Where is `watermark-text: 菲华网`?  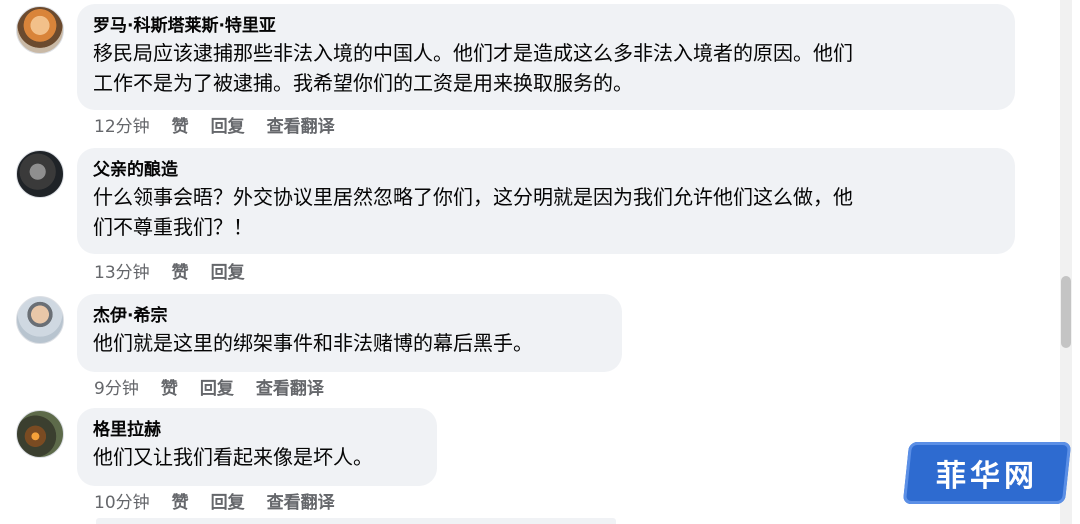
watermark-text: 菲华网 is located at coordinates (987, 476).